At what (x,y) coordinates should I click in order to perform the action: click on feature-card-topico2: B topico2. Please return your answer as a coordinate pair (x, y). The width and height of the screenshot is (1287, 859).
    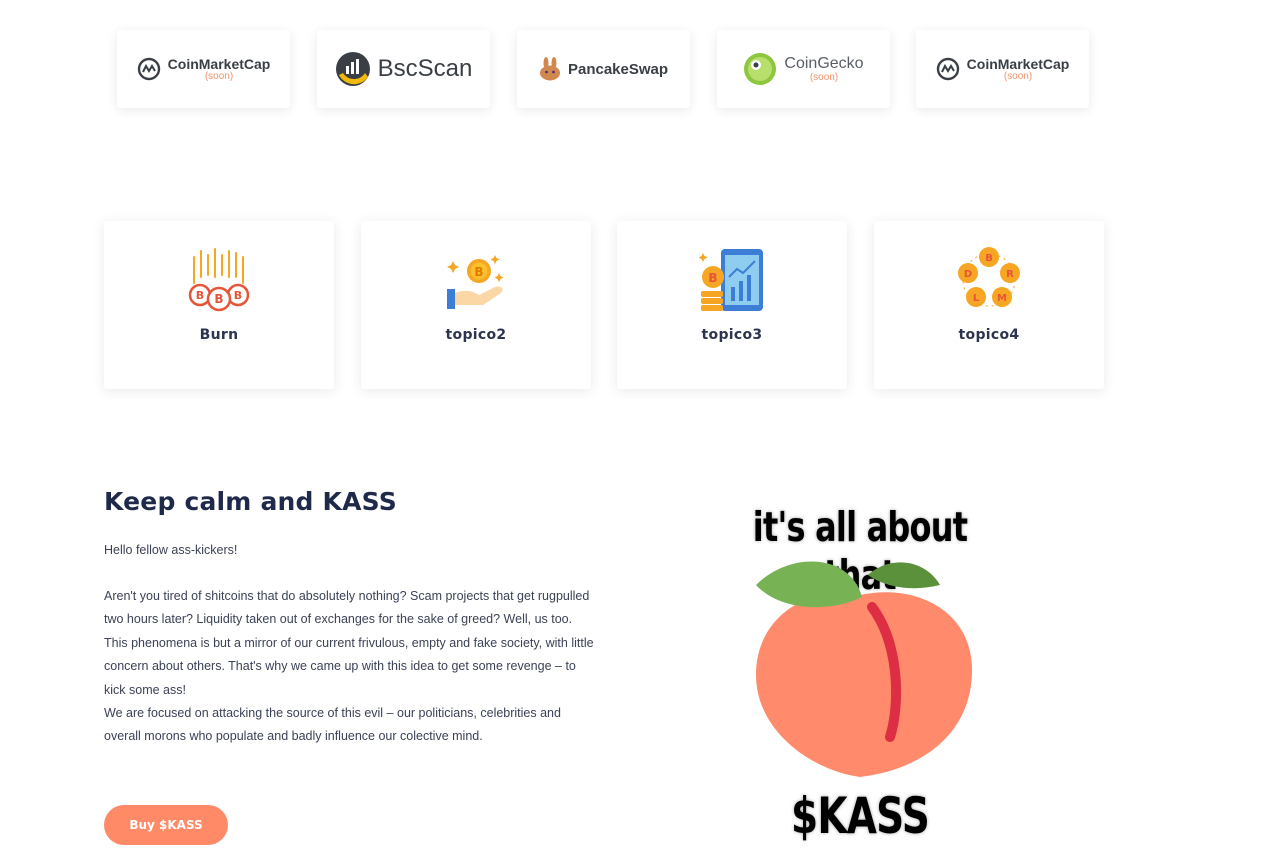
    Looking at the image, I should click on (476, 305).